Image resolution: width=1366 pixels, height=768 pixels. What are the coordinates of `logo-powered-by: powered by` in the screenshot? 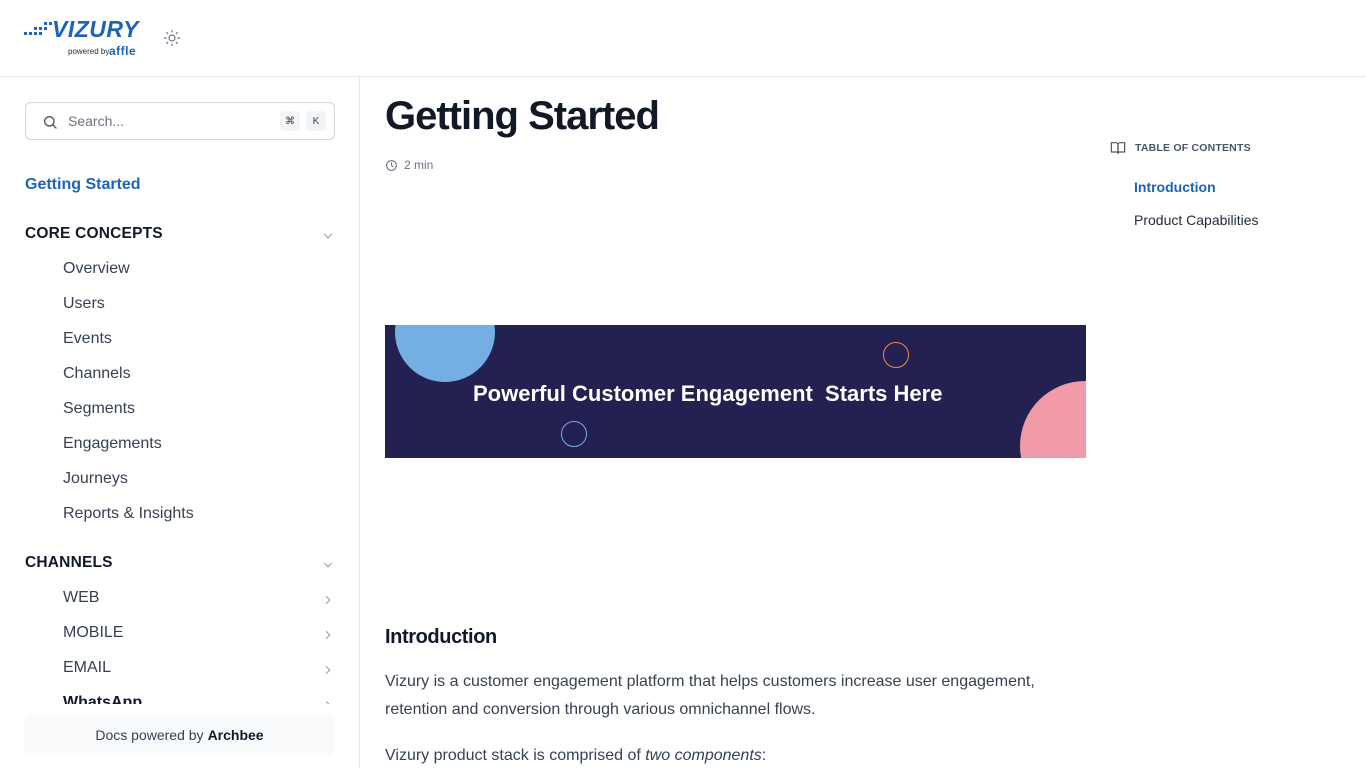 It's located at (89, 51).